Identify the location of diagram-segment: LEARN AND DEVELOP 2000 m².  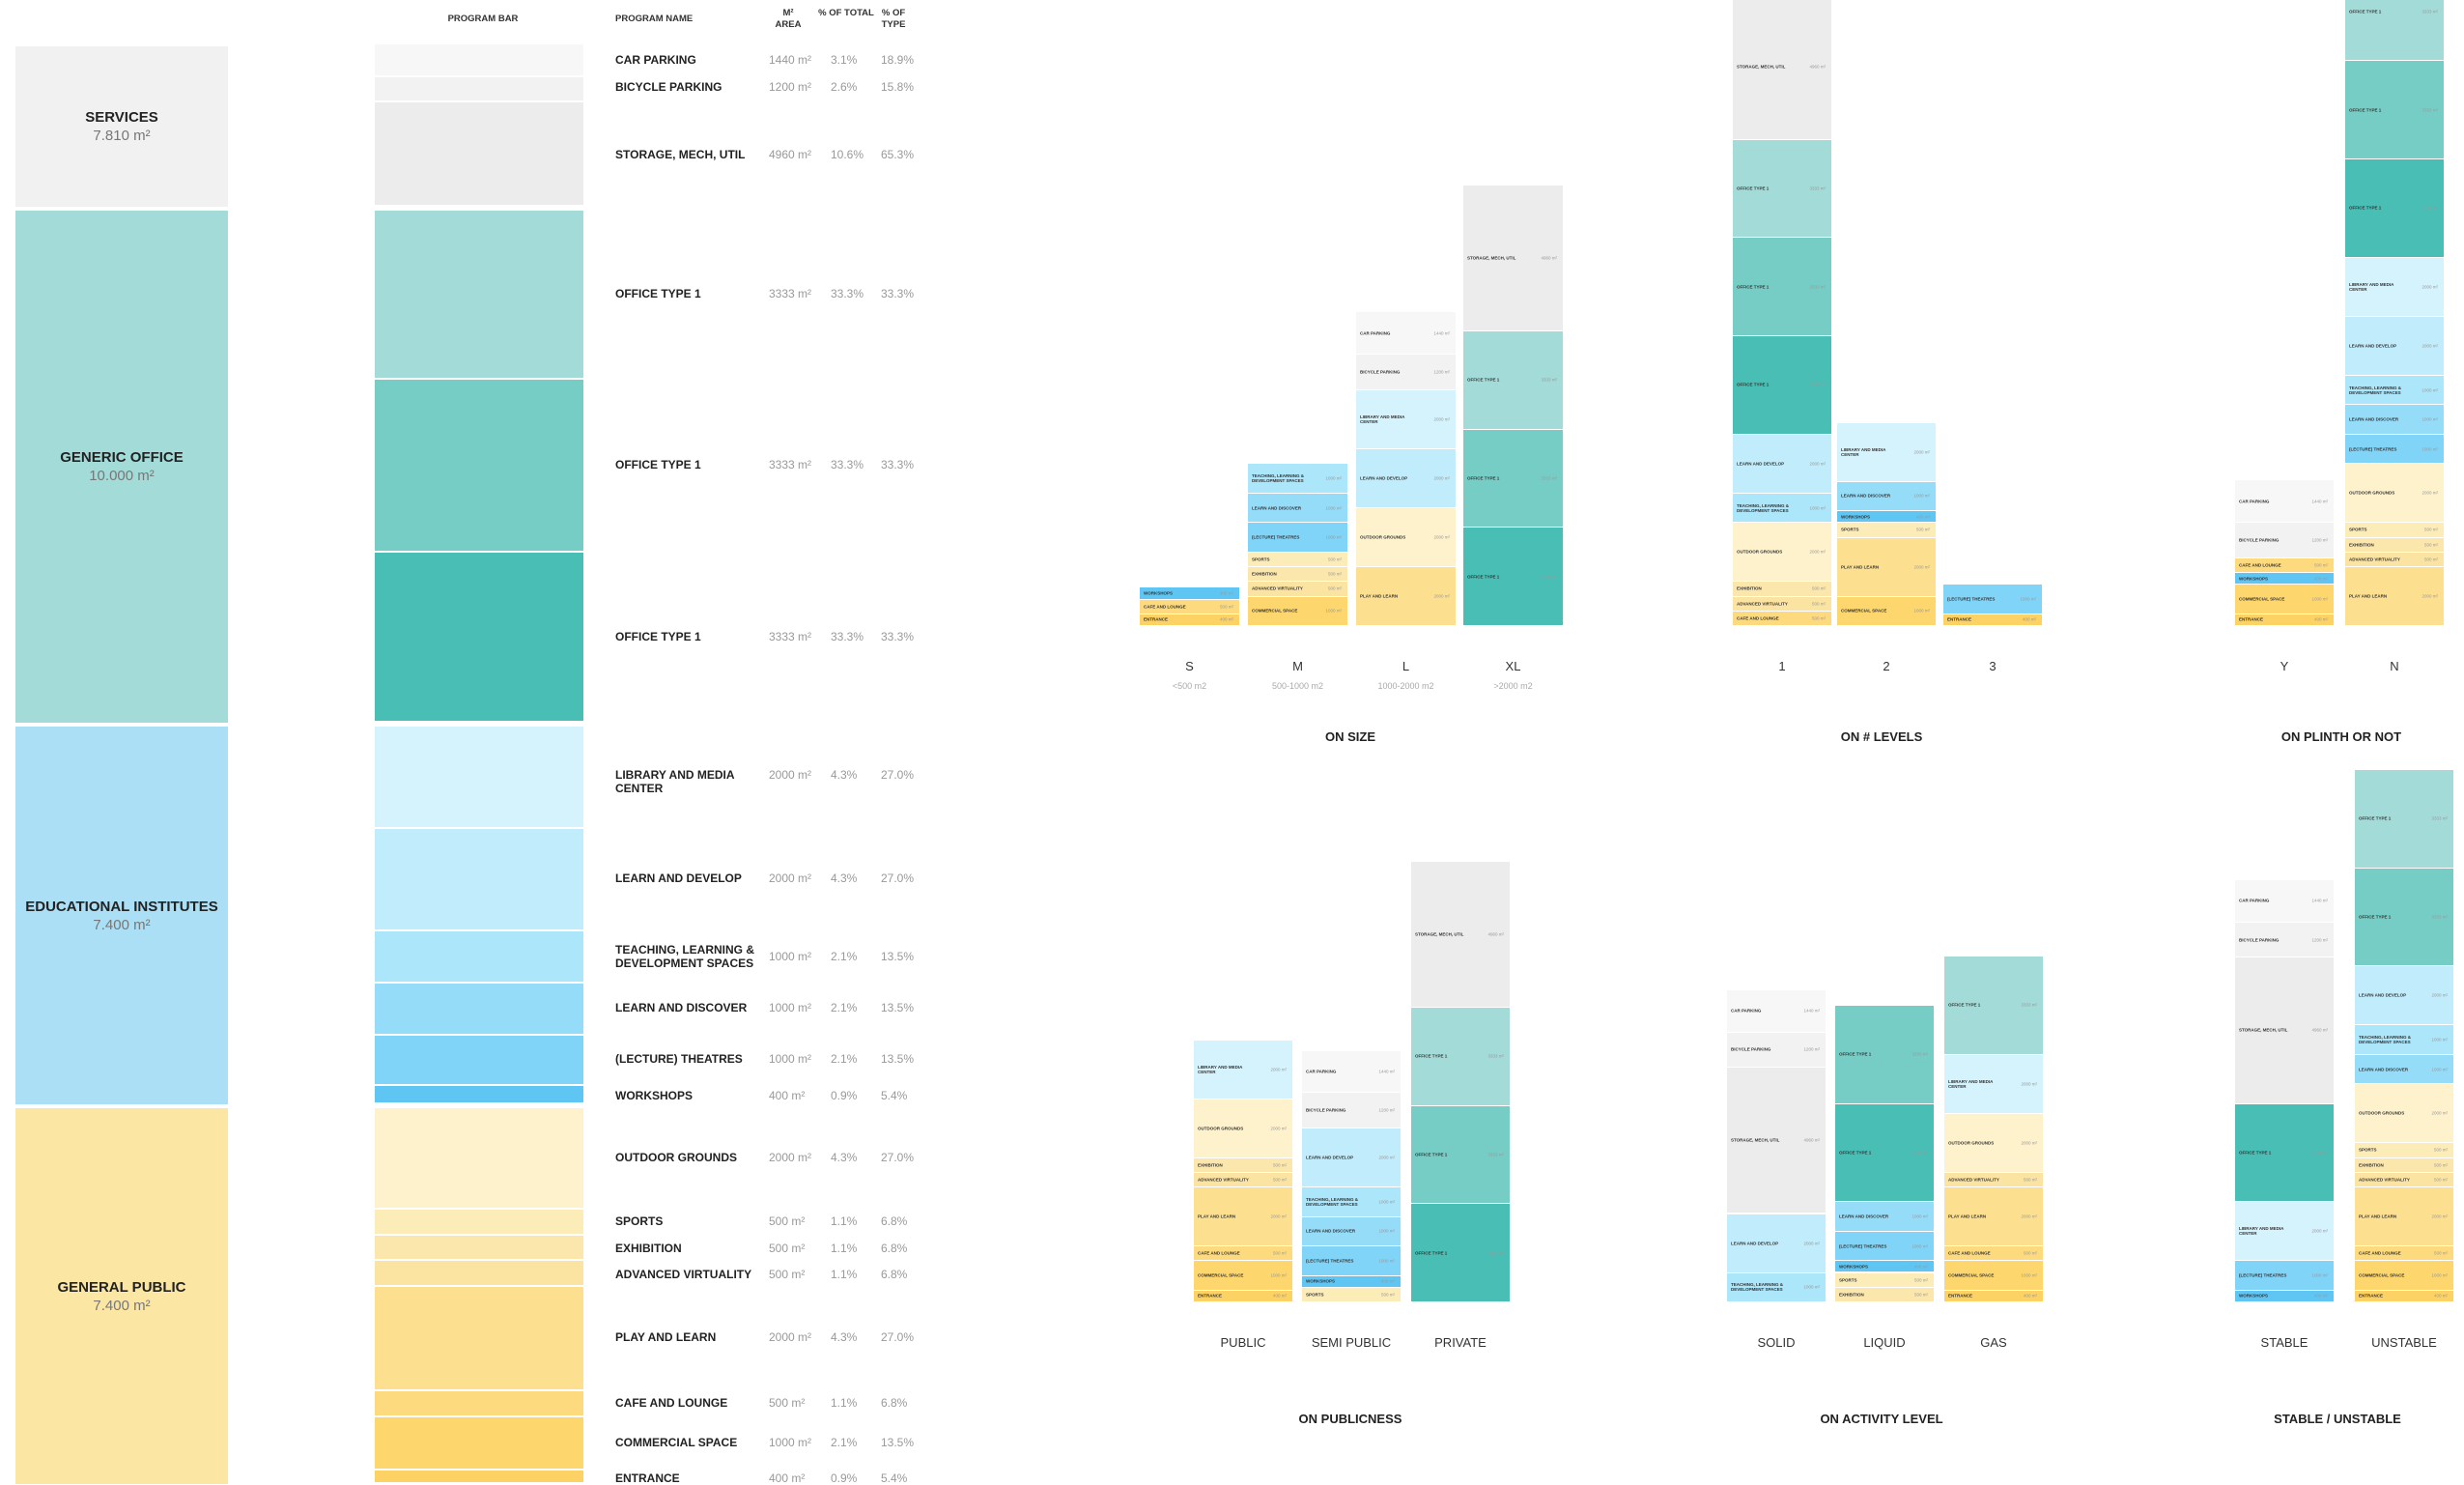
(2394, 346).